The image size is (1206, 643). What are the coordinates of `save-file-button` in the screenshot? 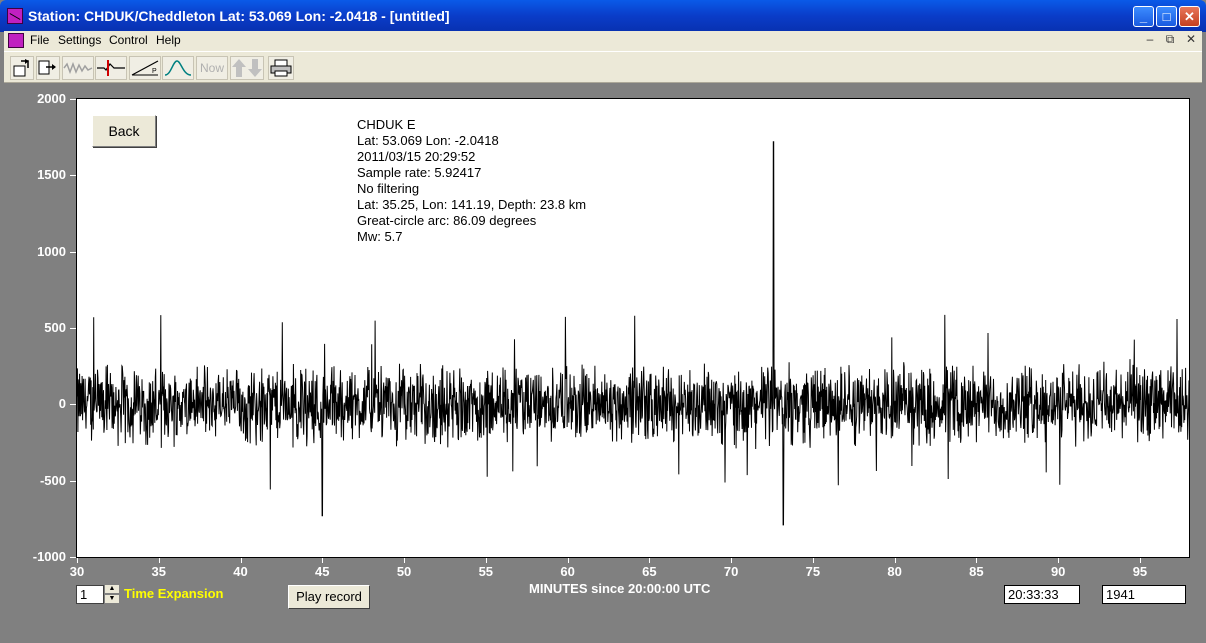 It's located at (48, 68).